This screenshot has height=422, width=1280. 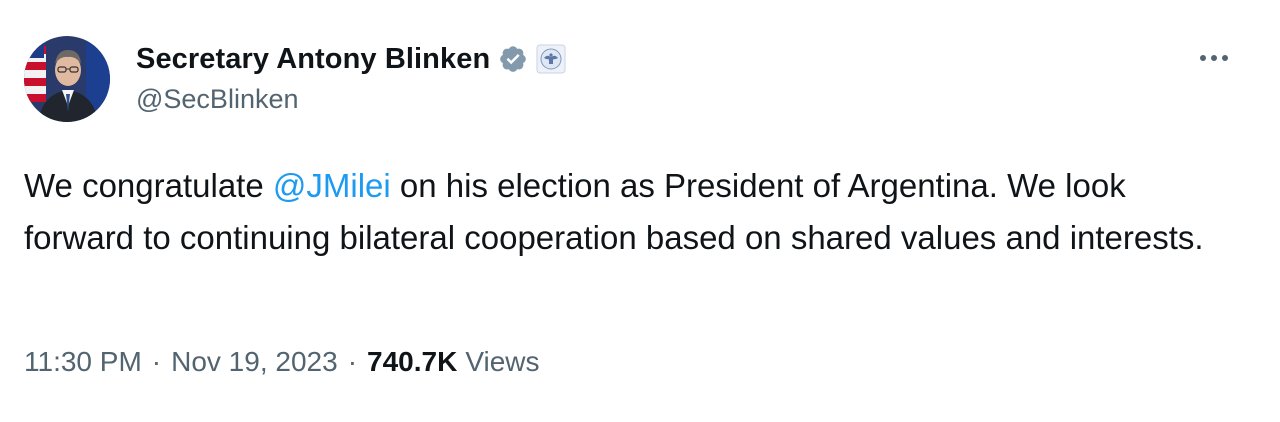 I want to click on tweet-date: Nov 19, 2023, so click(x=254, y=362).